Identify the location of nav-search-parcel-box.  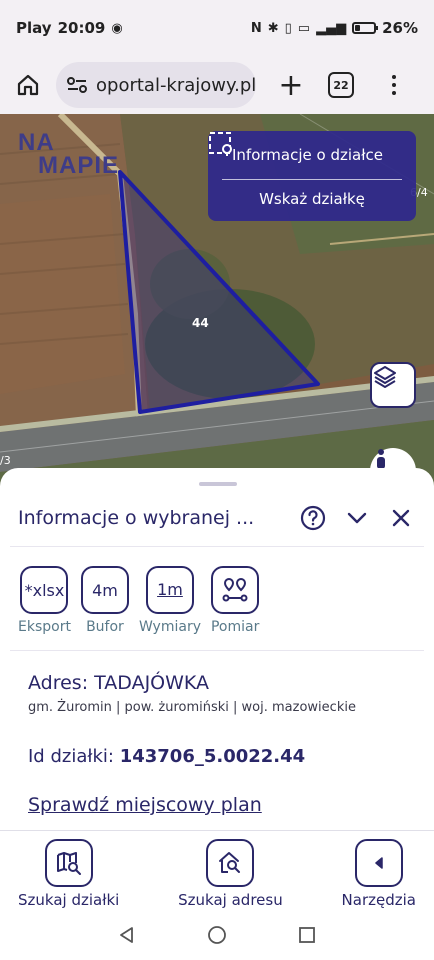
(68, 863).